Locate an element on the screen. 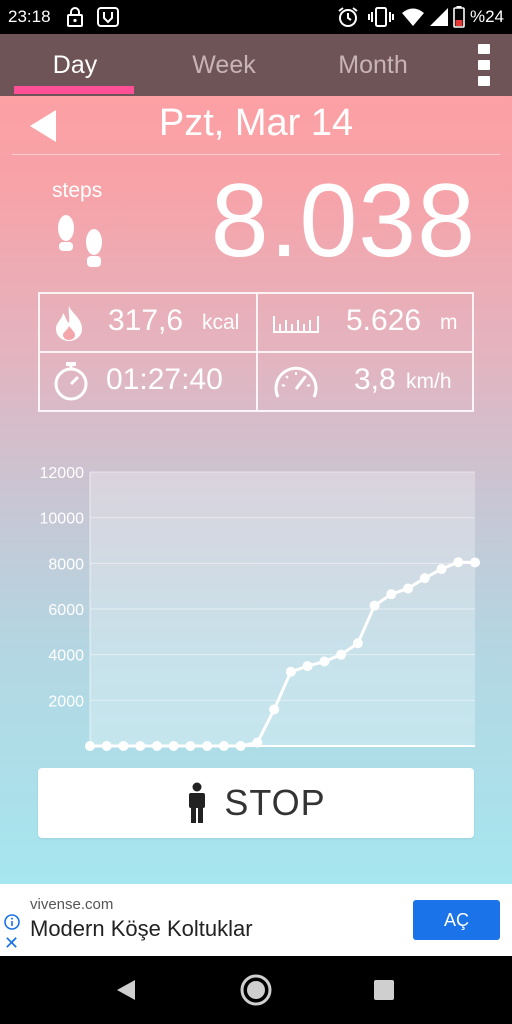  ad-info-icon is located at coordinates (12, 922).